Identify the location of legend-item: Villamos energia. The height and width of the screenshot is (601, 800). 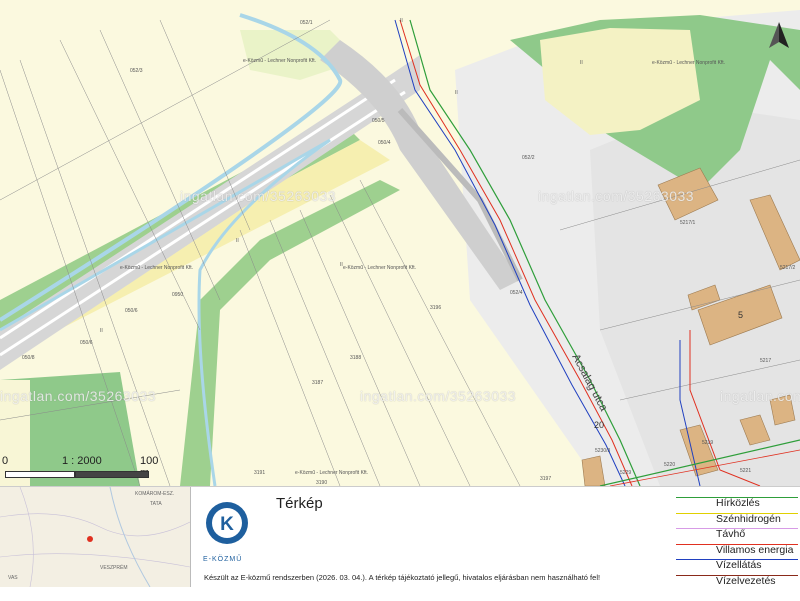
(738, 547).